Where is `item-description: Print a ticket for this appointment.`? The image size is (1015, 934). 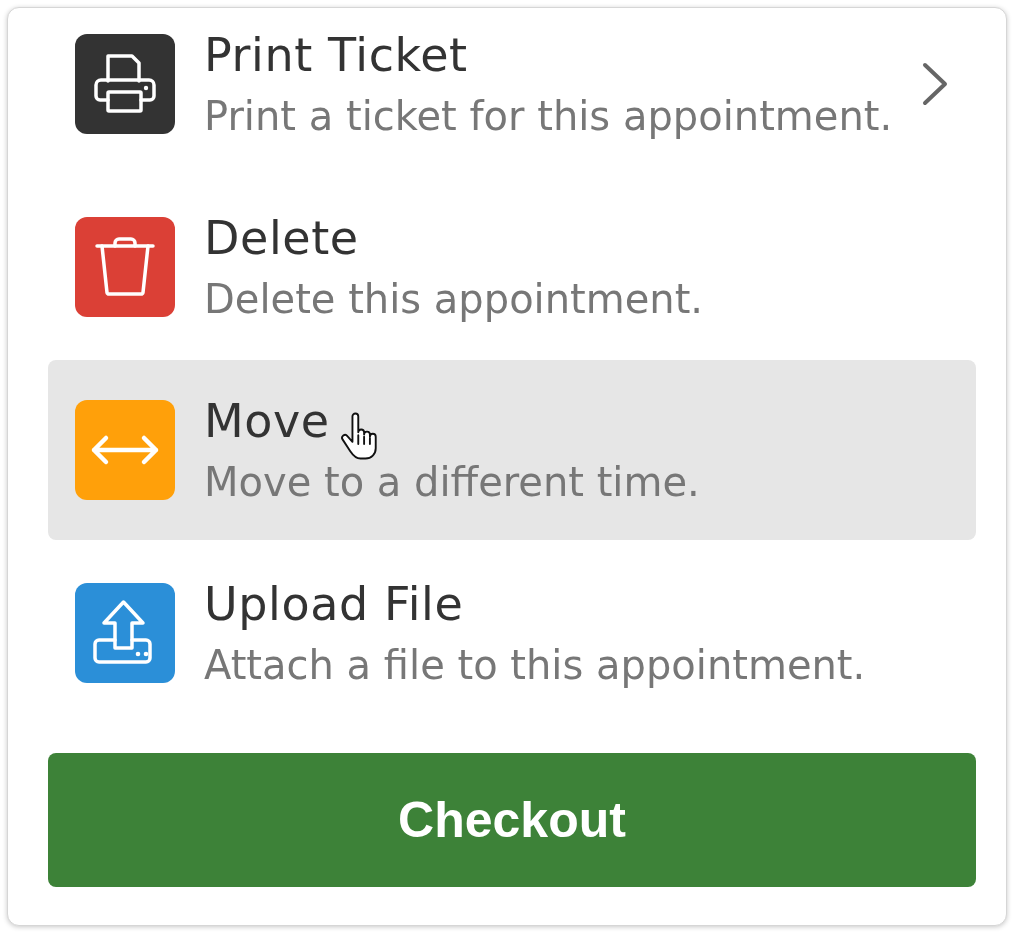 item-description: Print a ticket for this appointment. is located at coordinates (548, 116).